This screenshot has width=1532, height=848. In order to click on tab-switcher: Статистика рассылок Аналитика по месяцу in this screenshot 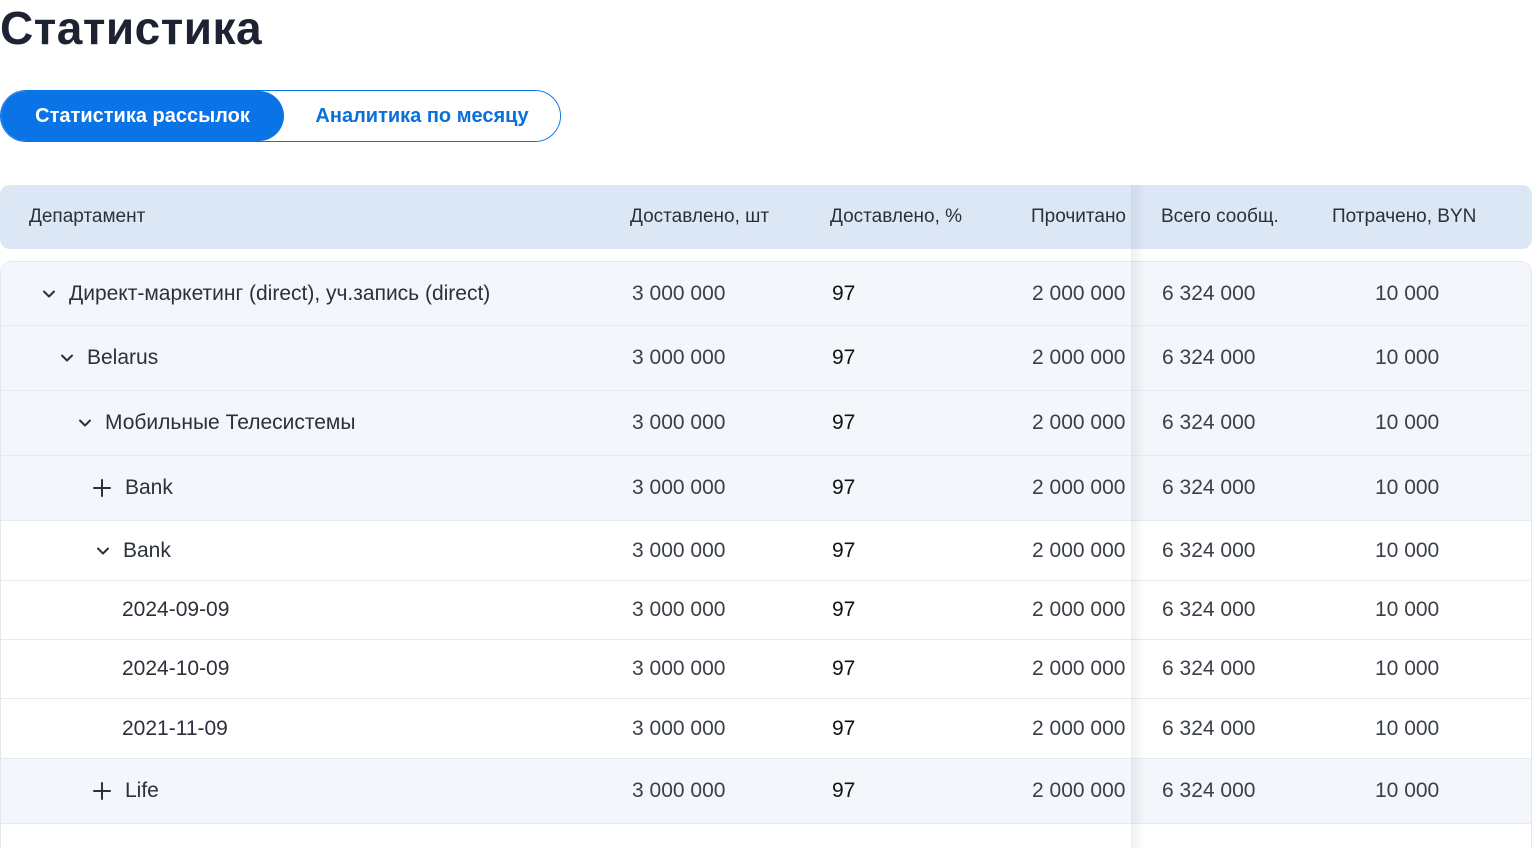, I will do `click(280, 116)`.